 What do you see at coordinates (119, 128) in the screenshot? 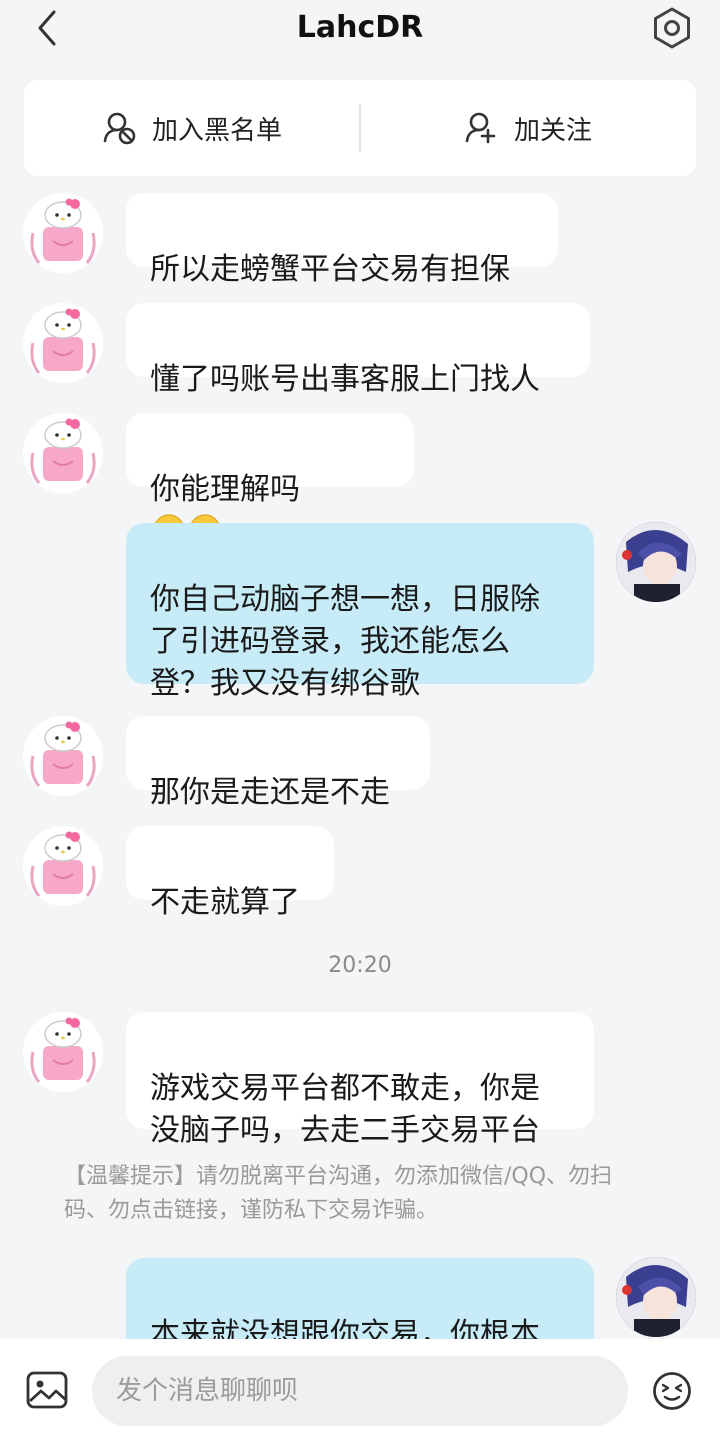
I see `block-user-icon` at bounding box center [119, 128].